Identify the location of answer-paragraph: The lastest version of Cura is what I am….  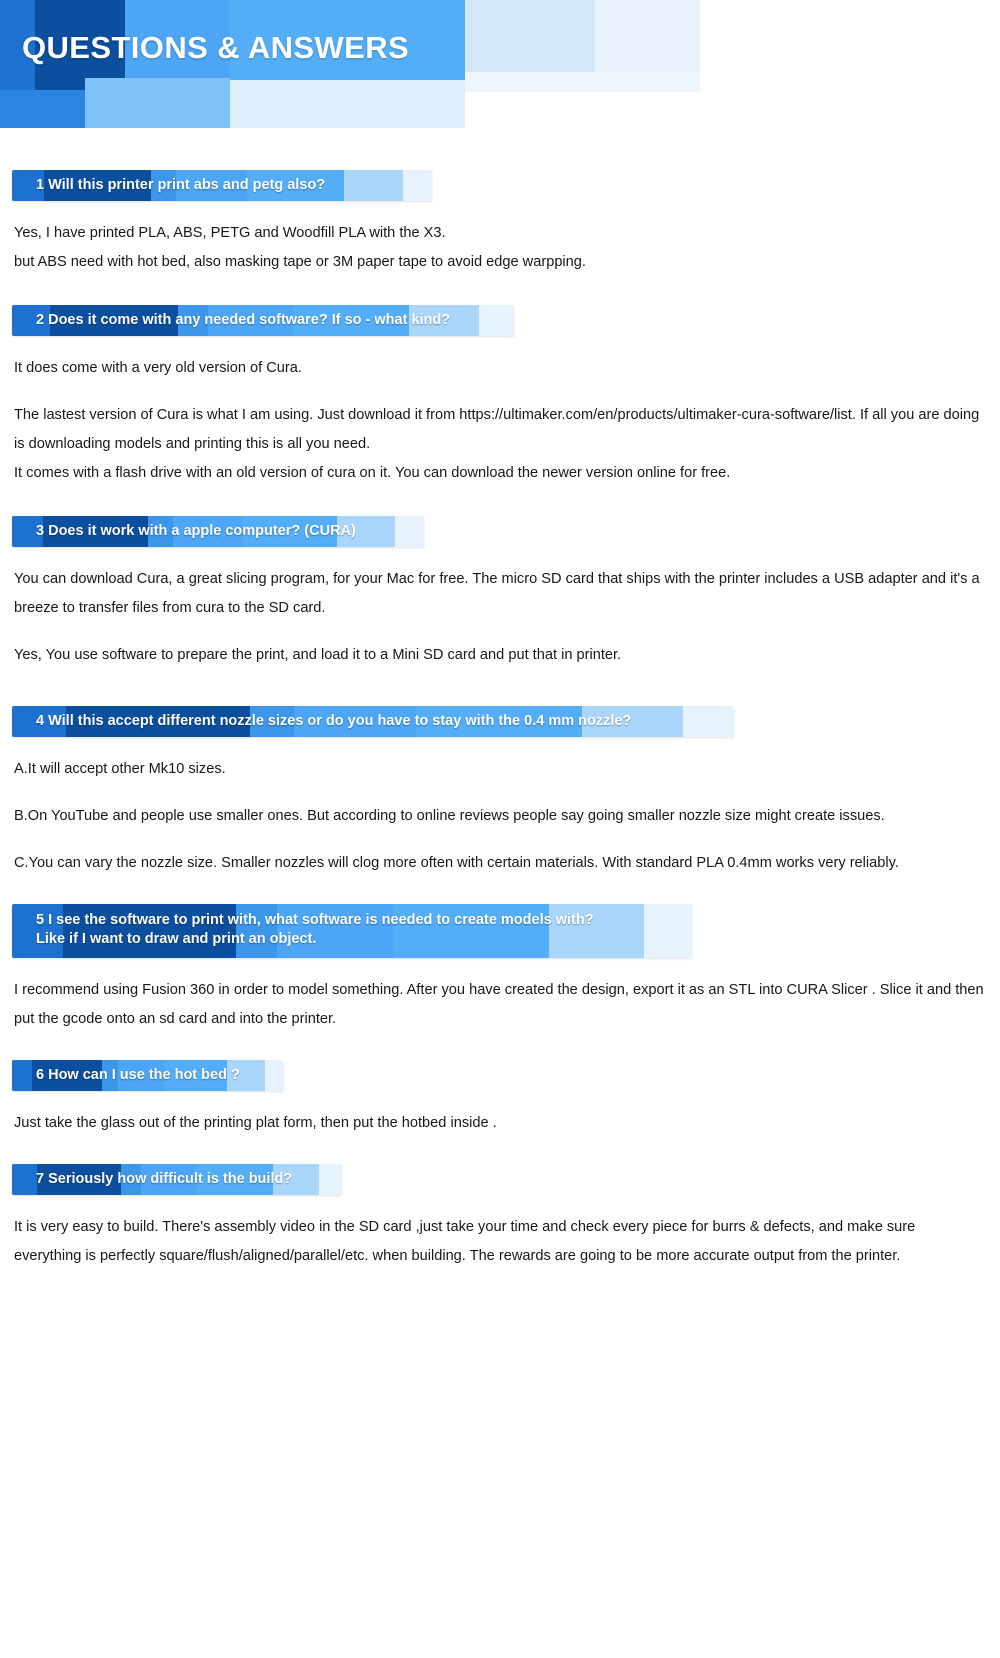
(497, 444).